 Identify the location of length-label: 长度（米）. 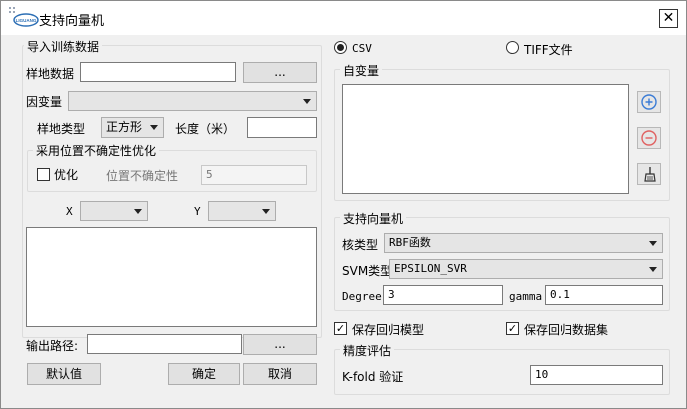
(205, 129).